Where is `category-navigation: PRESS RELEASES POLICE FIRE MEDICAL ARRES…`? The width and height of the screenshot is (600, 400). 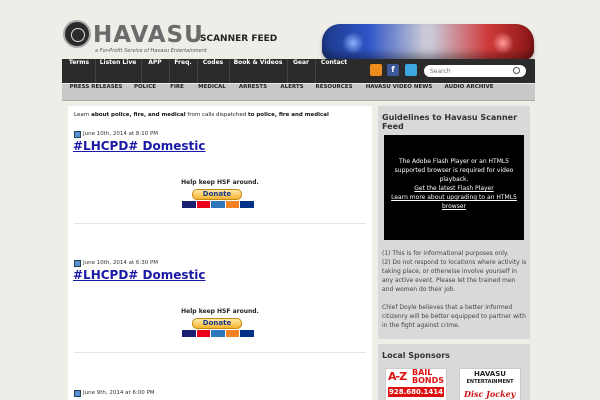
category-navigation: PRESS RELEASES POLICE FIRE MEDICAL ARRES… is located at coordinates (298, 92).